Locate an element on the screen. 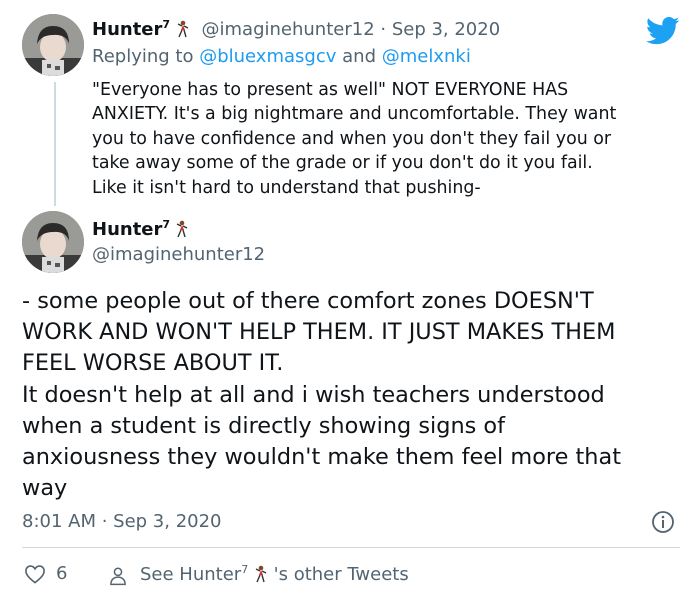  tweet1-author-name: Hunter7 is located at coordinates (131, 29).